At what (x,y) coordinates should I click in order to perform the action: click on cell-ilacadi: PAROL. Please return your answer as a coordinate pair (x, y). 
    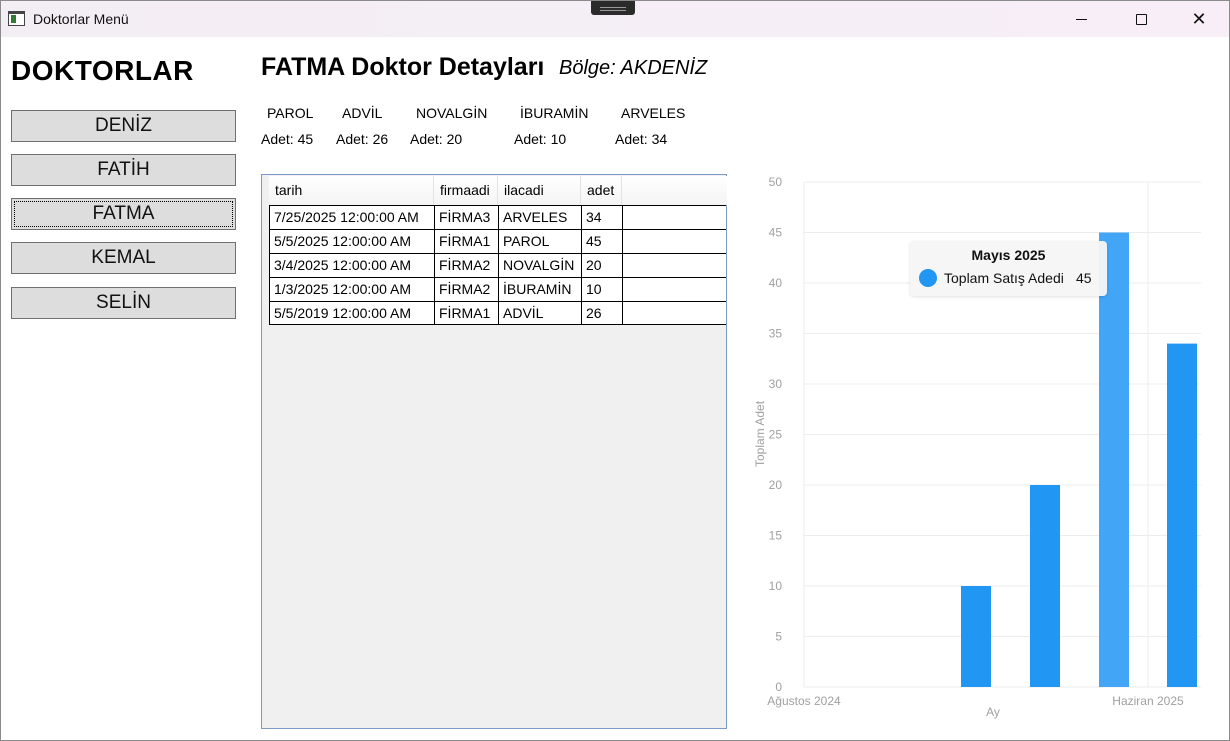
    Looking at the image, I should click on (539, 241).